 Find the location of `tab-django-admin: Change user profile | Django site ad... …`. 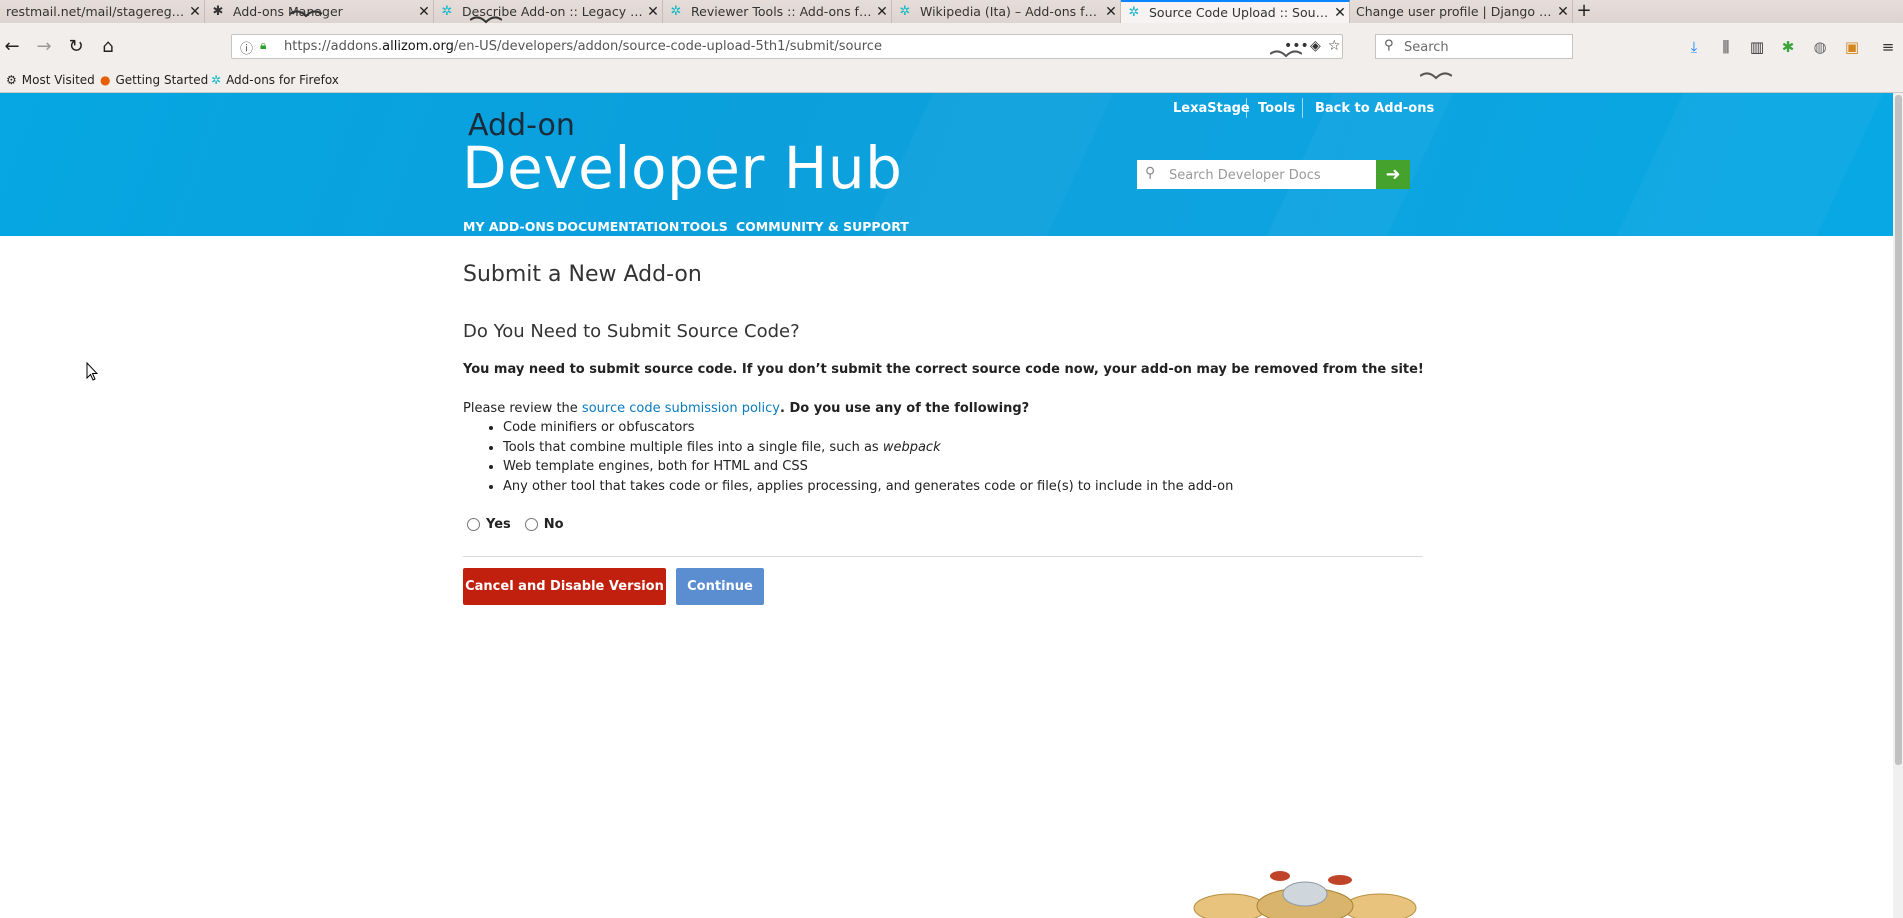

tab-django-admin: Change user profile | Django site ad... … is located at coordinates (1461, 11).